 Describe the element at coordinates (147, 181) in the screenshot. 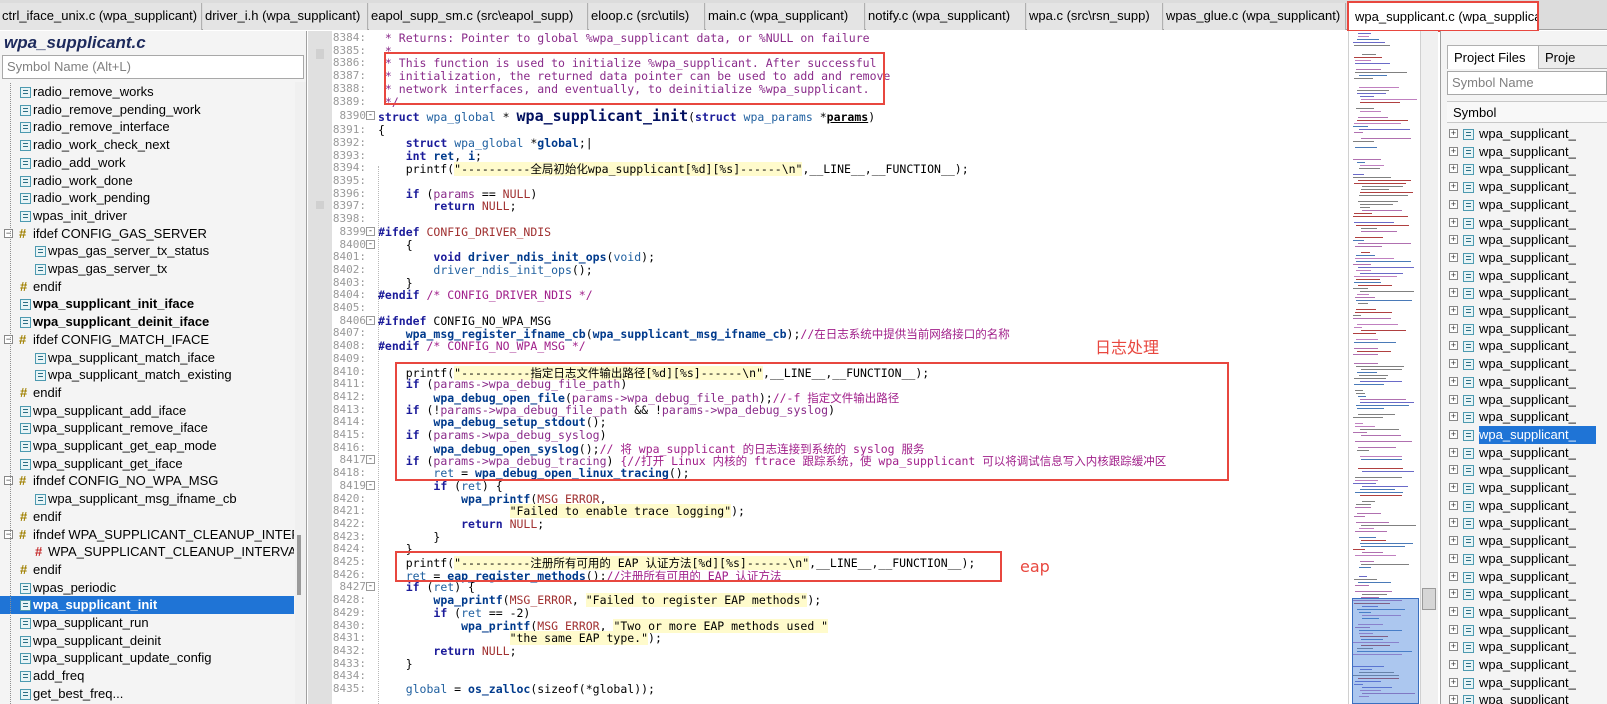

I see `symbol-list-item: radio_work_done` at that location.